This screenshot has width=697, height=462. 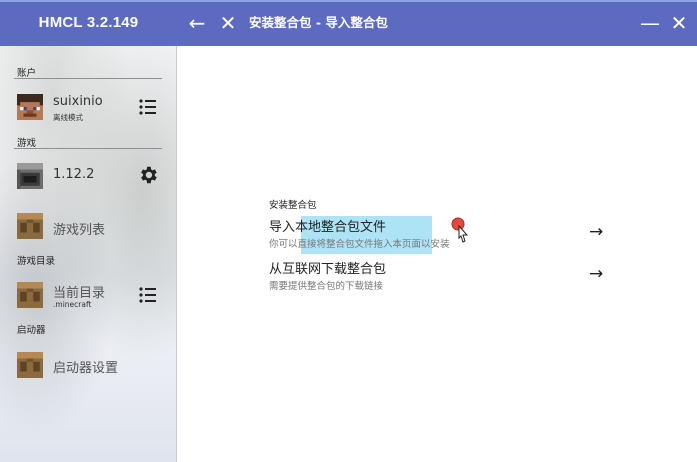 I want to click on window-close-icon: ✕, so click(x=679, y=23).